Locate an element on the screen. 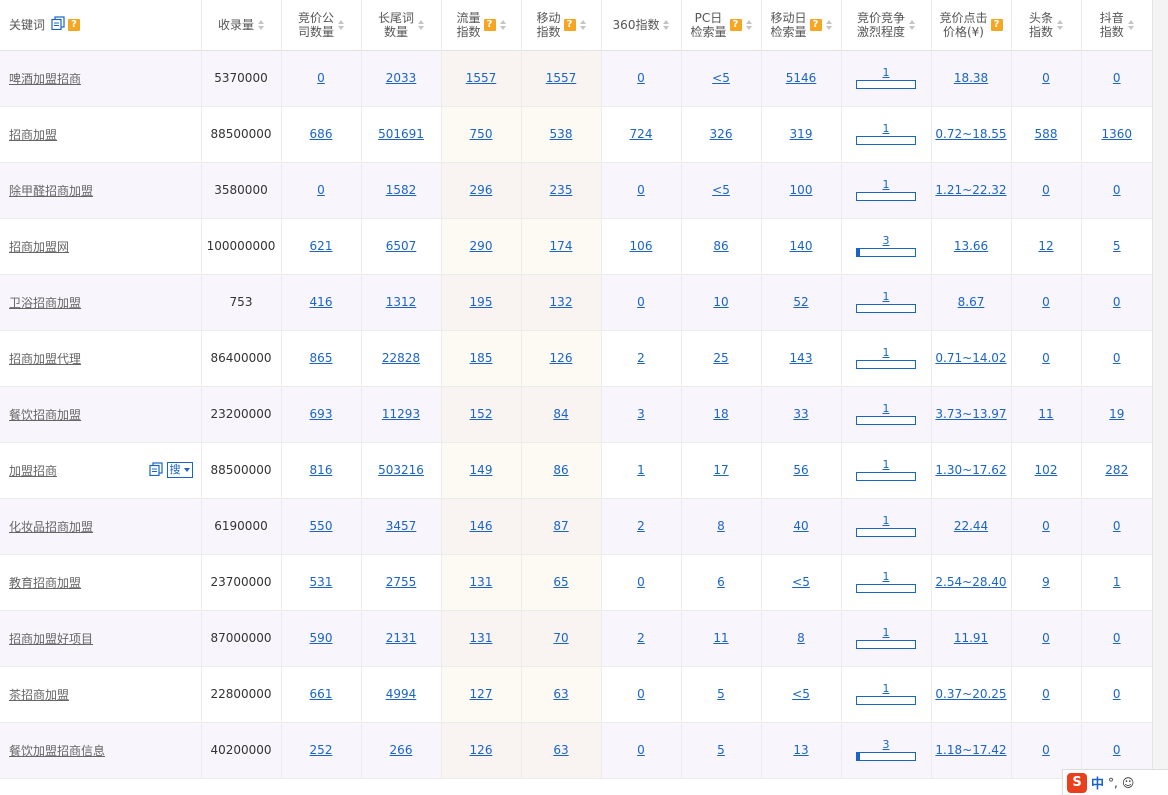 Image resolution: width=1168 pixels, height=795 pixels. cpc-link: 3.73~13.97 is located at coordinates (970, 414).